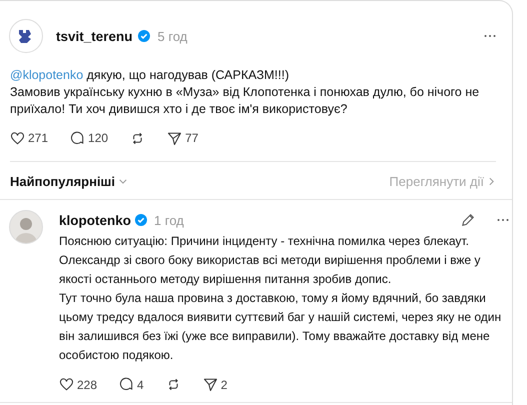 The height and width of the screenshot is (405, 527). What do you see at coordinates (245, 101) in the screenshot?
I see `post-text: Замовив українську кухню в «Муза» від Клопотенка і понюхав дулю, бо нічого не приїхало! Ти хоч дивишся хто і де твоє ім'я використовує?` at bounding box center [245, 101].